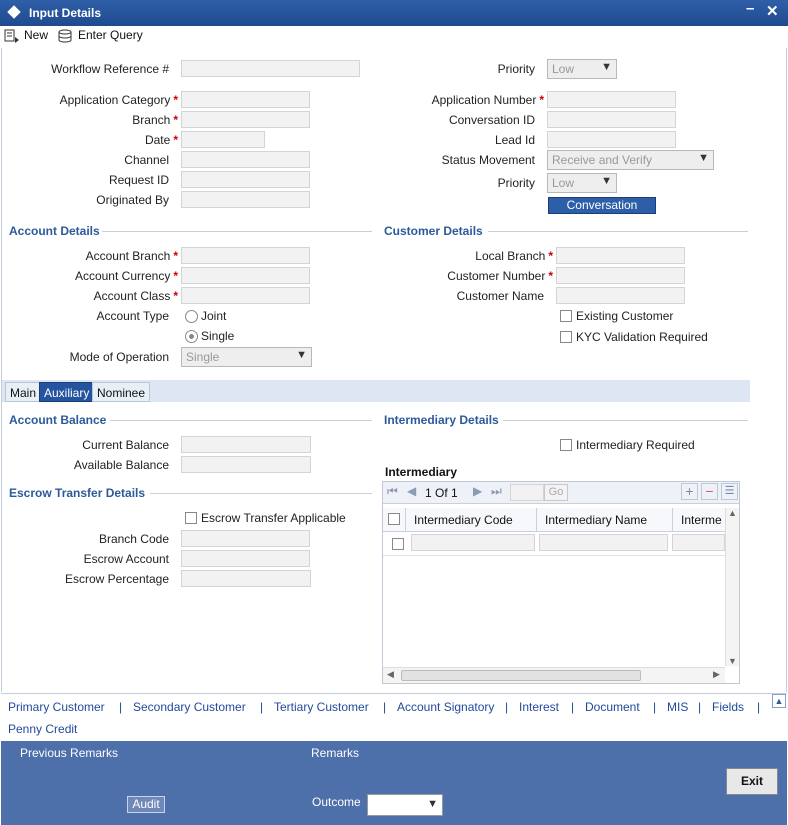  Describe the element at coordinates (218, 336) in the screenshot. I see `single-label: Single` at that location.